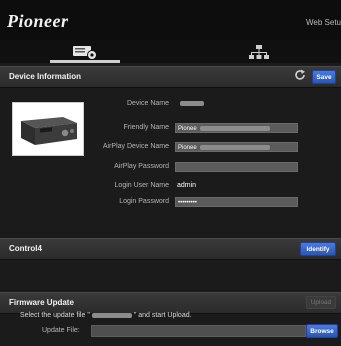 The height and width of the screenshot is (346, 341). What do you see at coordinates (198, 331) in the screenshot?
I see `update-file-field` at bounding box center [198, 331].